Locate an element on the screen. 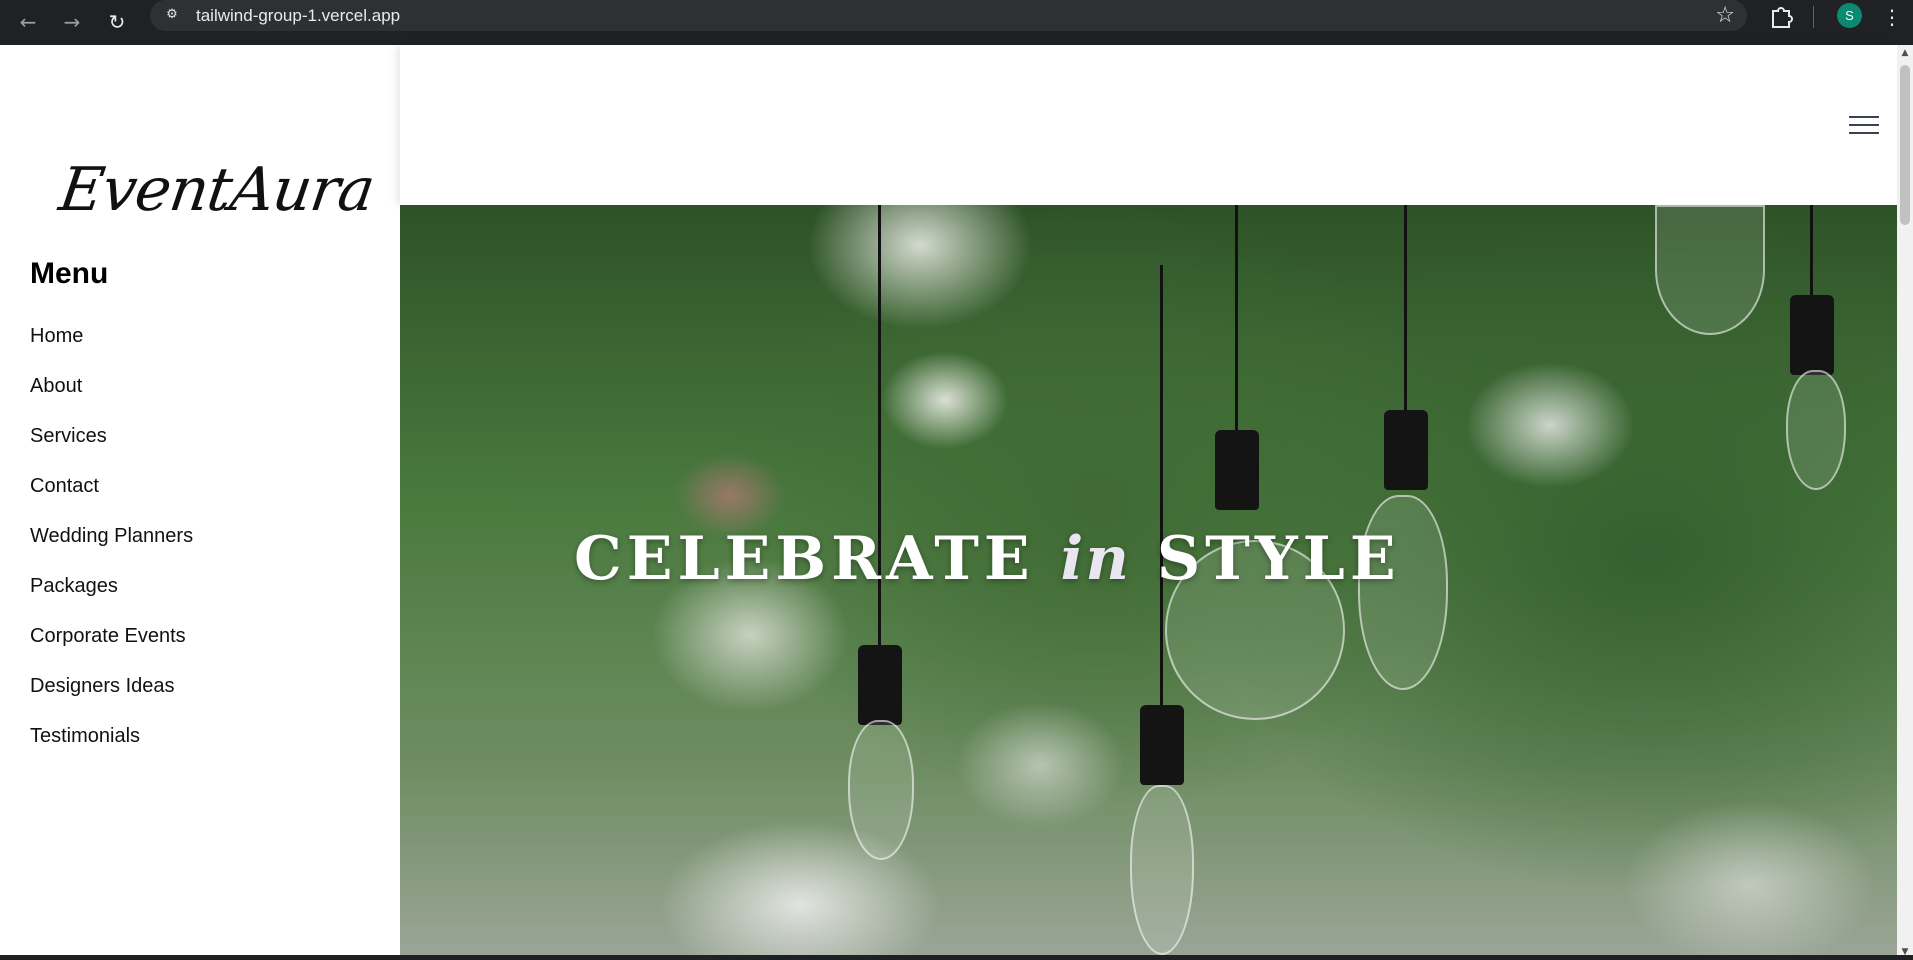 The width and height of the screenshot is (1913, 960). reload-icon: ↻ is located at coordinates (117, 22).